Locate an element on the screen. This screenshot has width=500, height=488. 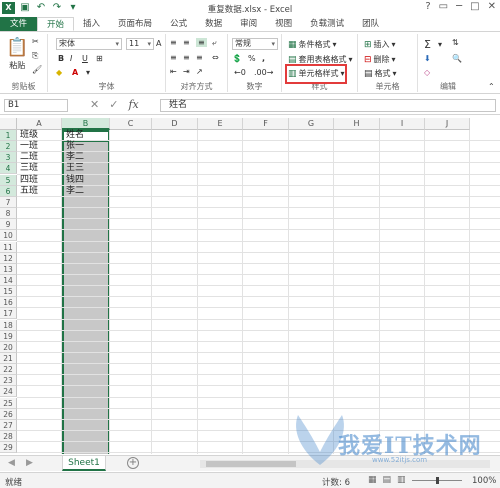
maximize-icon: □ is located at coordinates (474, 6).